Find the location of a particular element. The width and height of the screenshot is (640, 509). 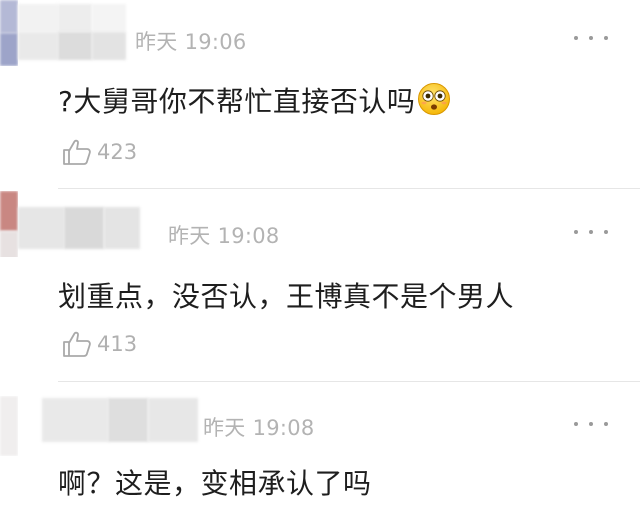

comment-text-body: ?大舅哥你不帮忙直接否认吗 is located at coordinates (237, 101).